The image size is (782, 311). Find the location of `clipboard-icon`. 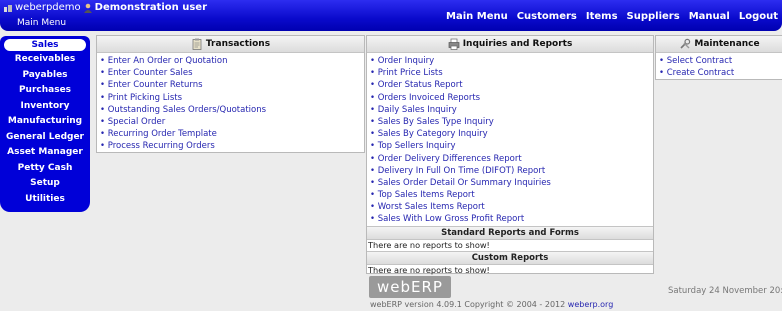

clipboard-icon is located at coordinates (197, 44).